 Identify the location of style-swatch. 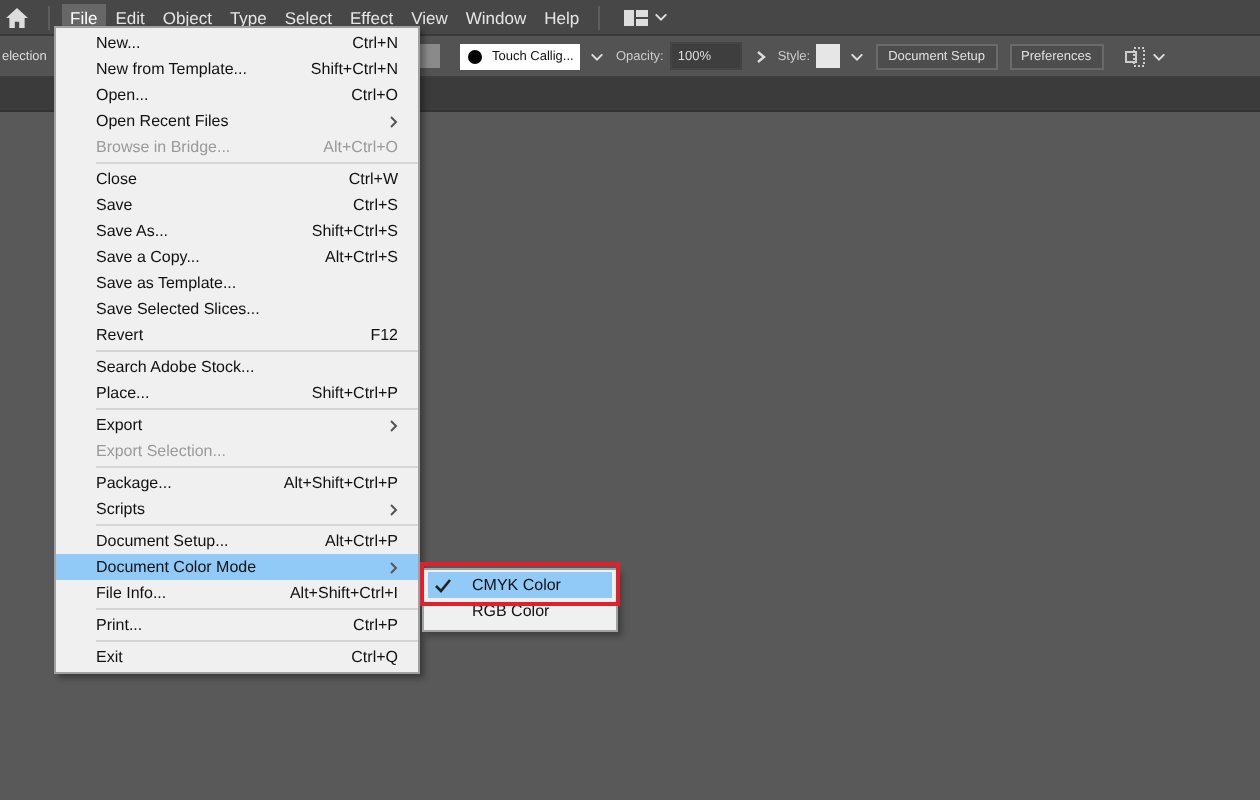
(828, 56).